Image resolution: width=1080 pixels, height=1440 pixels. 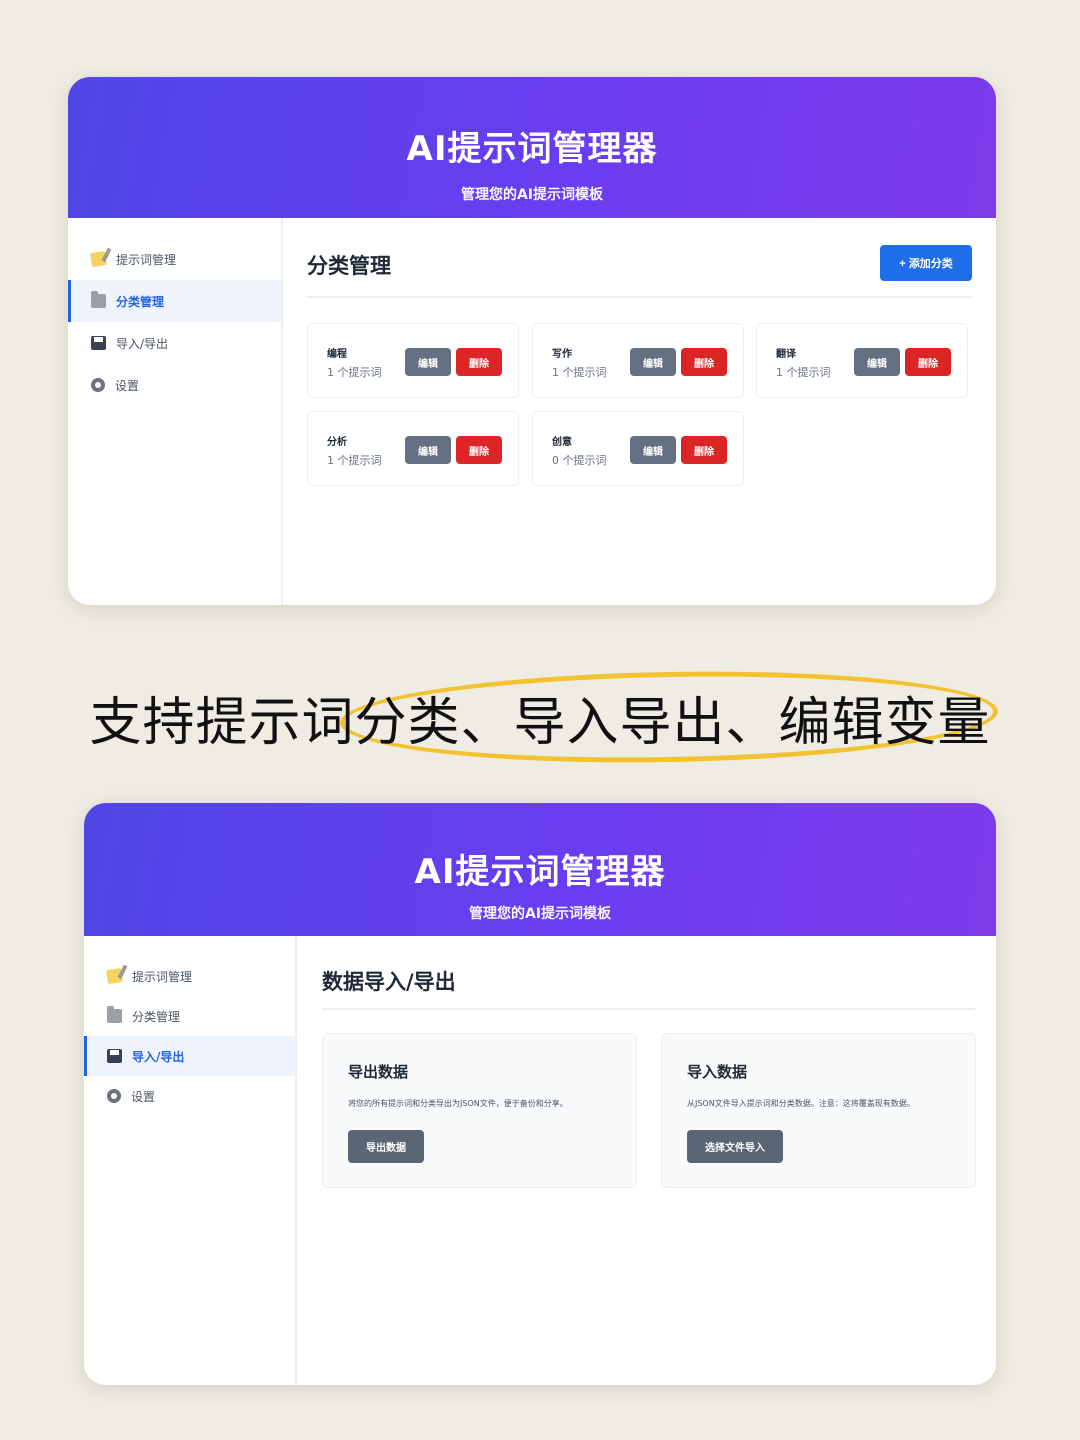 I want to click on category-name: 写作, so click(x=562, y=354).